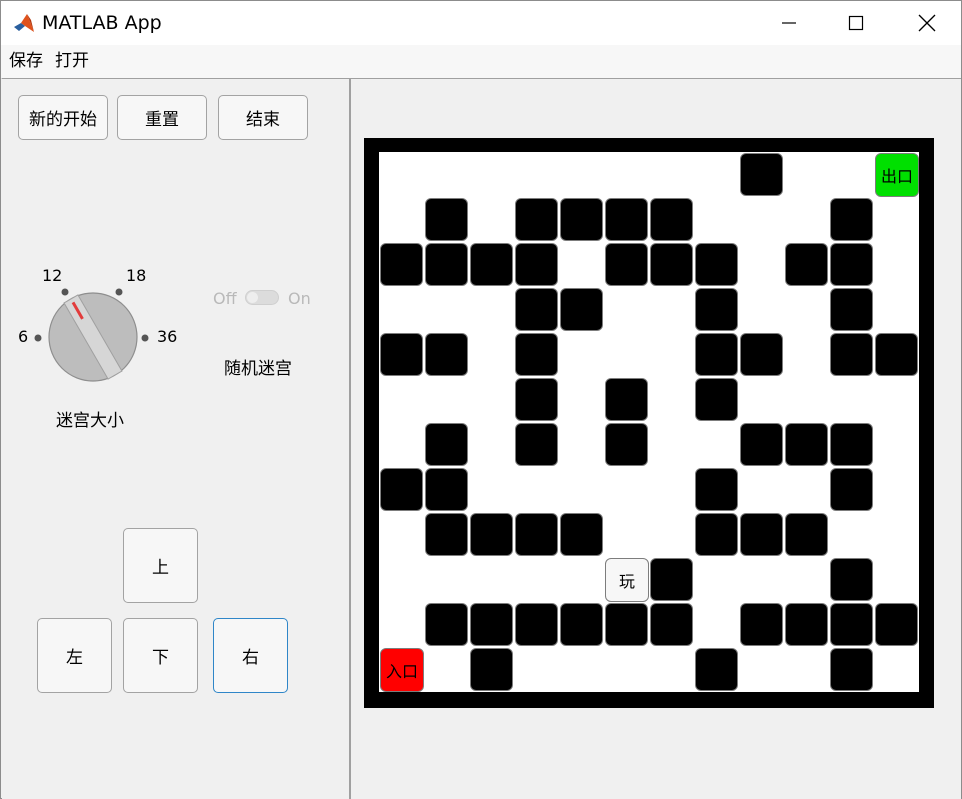 This screenshot has width=962, height=799. I want to click on knob-label-6: 6, so click(23, 336).